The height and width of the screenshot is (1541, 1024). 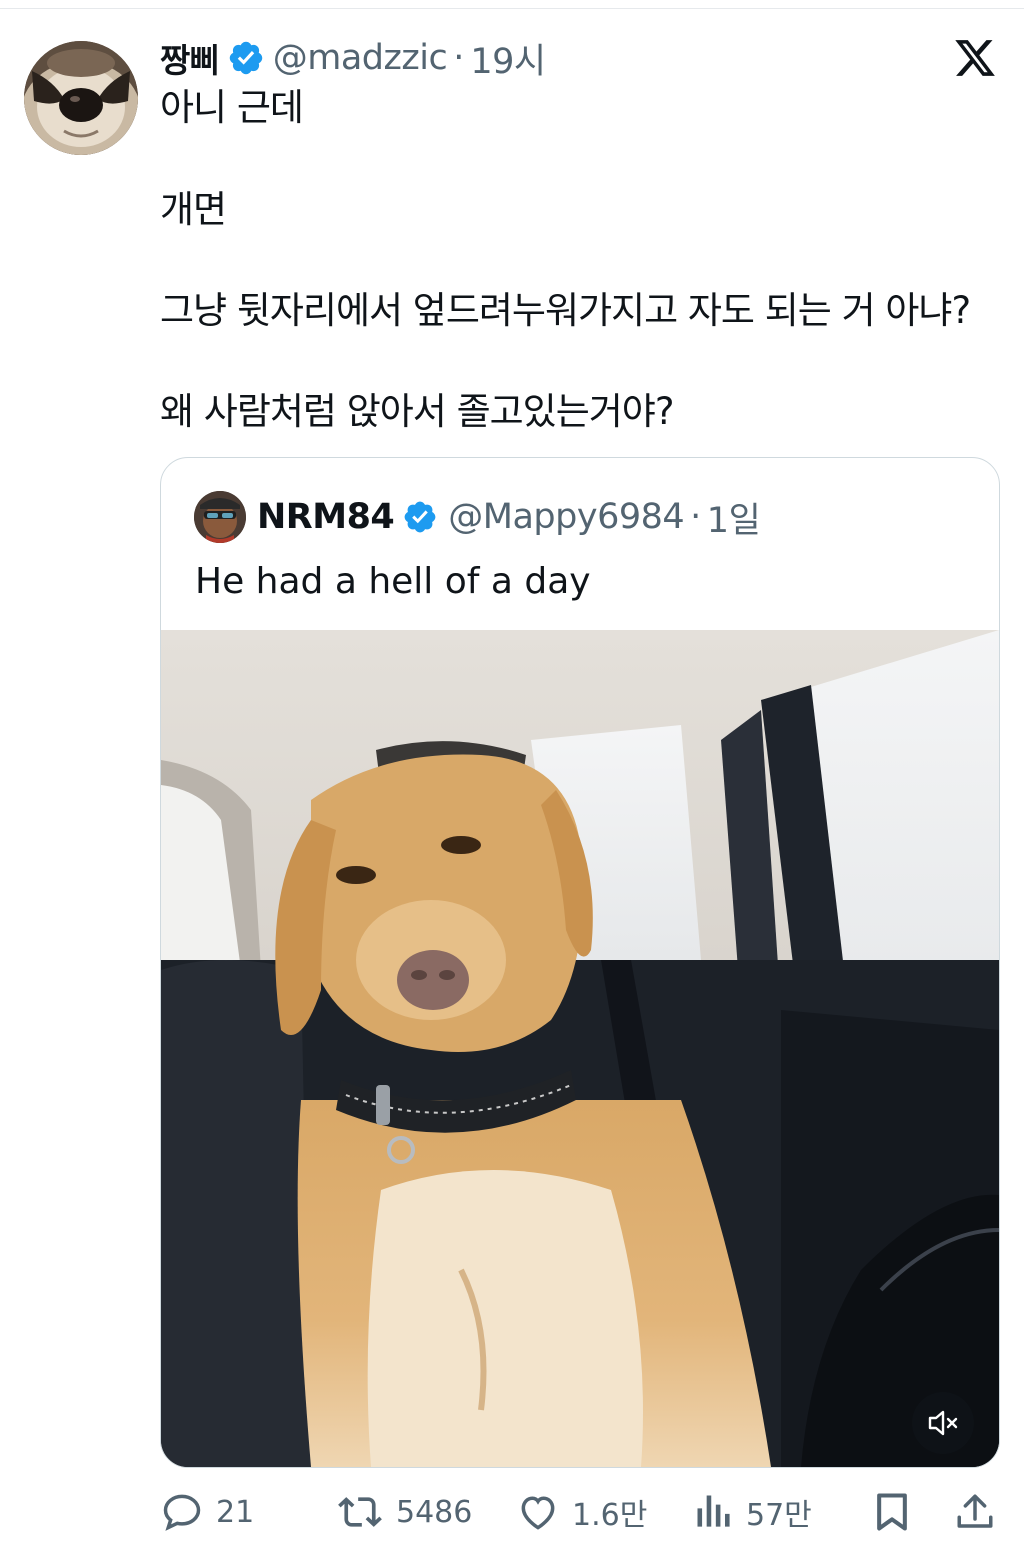 What do you see at coordinates (610, 1515) in the screenshot?
I see `like-count: 1.6만` at bounding box center [610, 1515].